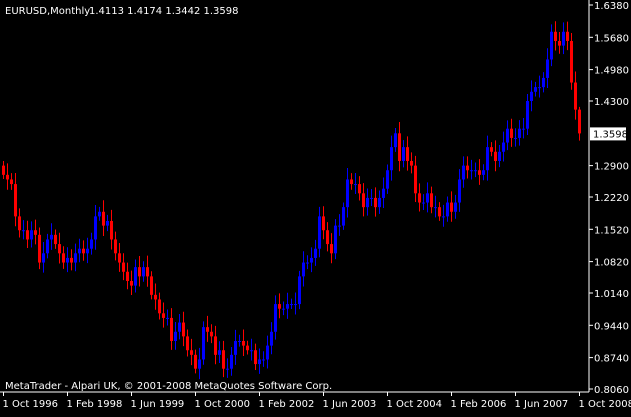 The image size is (631, 417). Describe the element at coordinates (611, 198) in the screenshot. I see `y-tick-label: 1.2220` at that location.